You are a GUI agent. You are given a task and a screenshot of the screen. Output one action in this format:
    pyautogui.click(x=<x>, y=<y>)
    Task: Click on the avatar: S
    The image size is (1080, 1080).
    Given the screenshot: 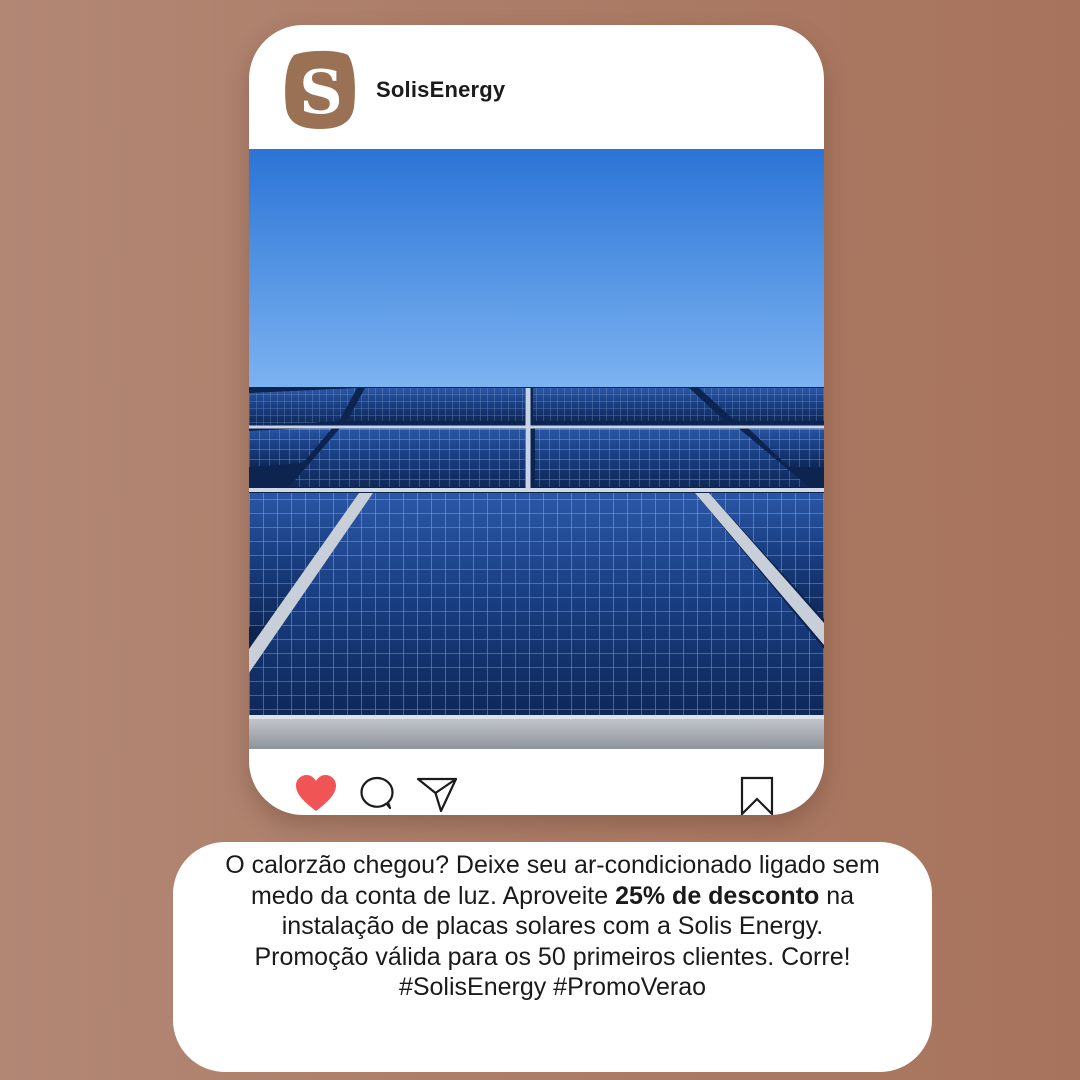 What is the action you would take?
    pyautogui.click(x=320, y=90)
    